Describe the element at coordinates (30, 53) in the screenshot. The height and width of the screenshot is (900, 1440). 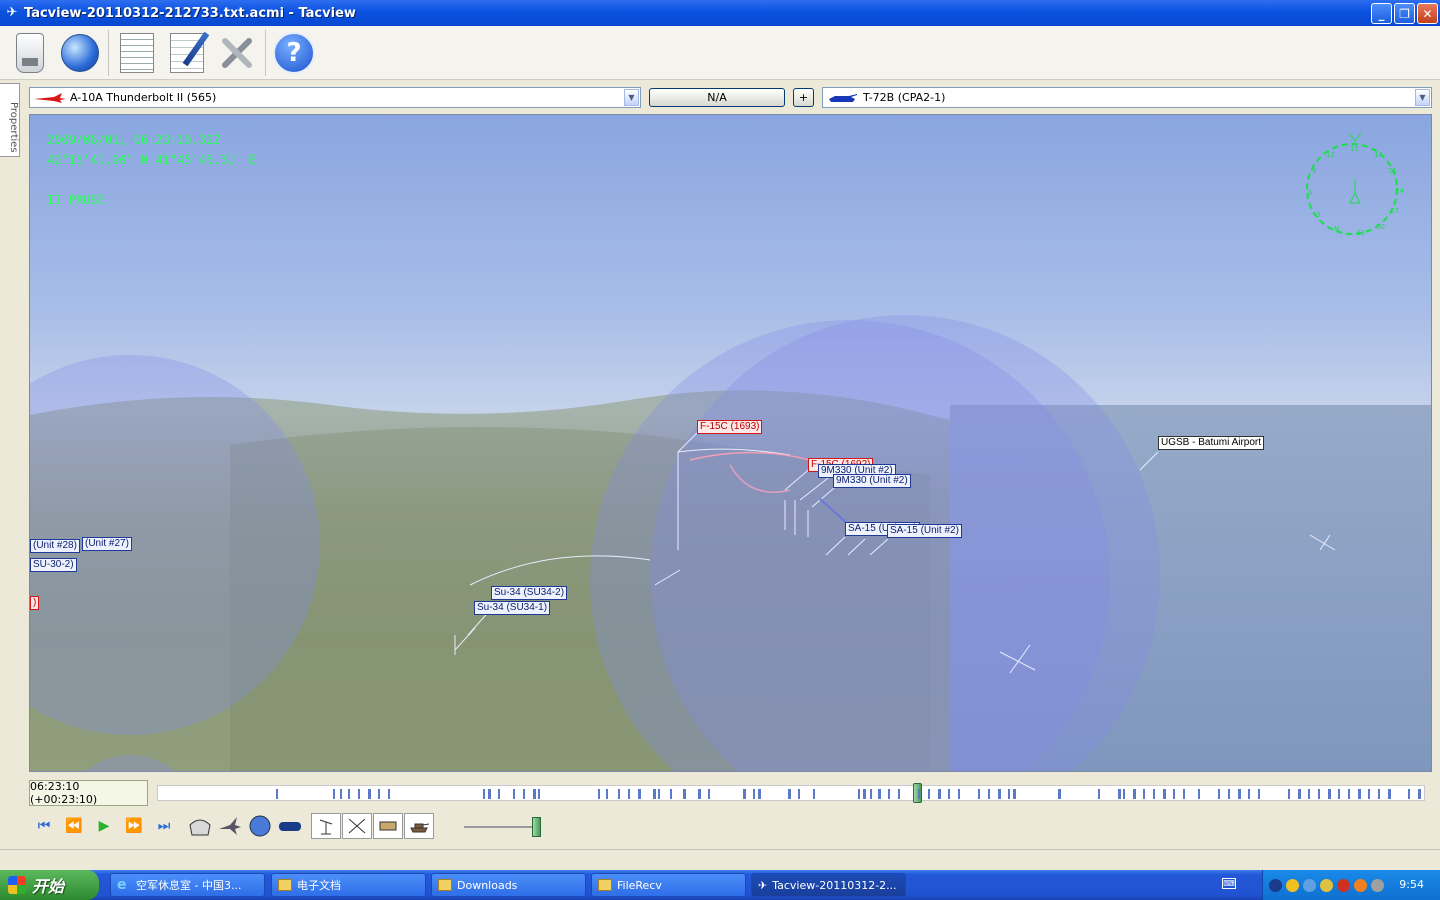
I see `open-file-button` at that location.